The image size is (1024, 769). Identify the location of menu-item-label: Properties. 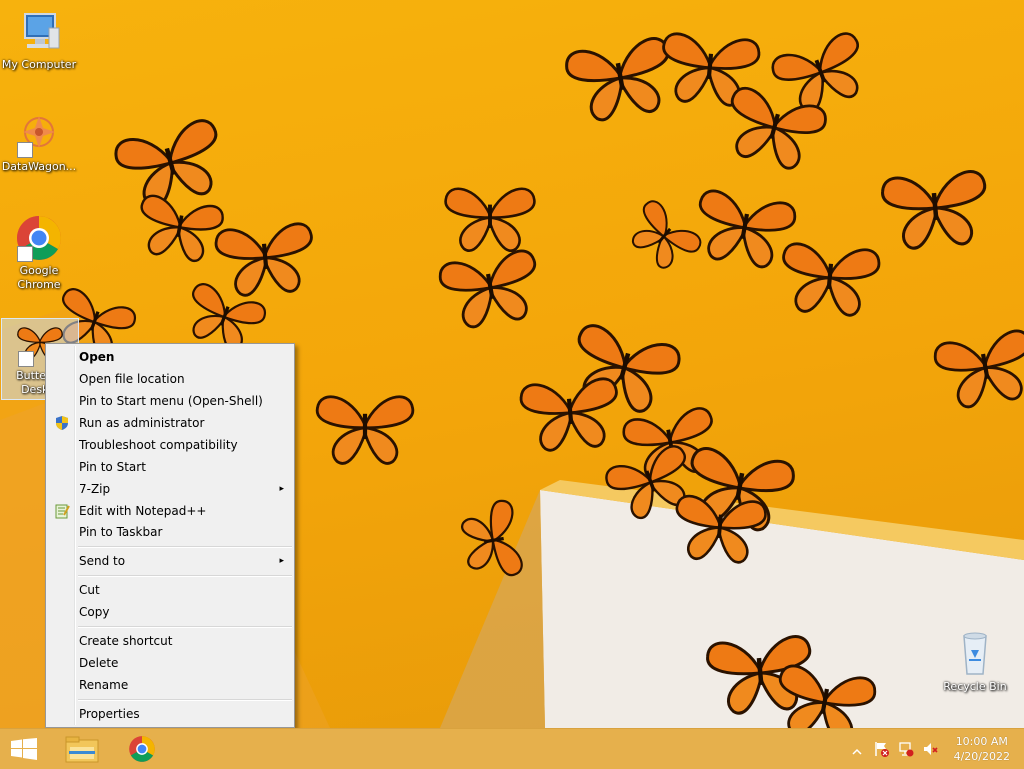
(109, 714).